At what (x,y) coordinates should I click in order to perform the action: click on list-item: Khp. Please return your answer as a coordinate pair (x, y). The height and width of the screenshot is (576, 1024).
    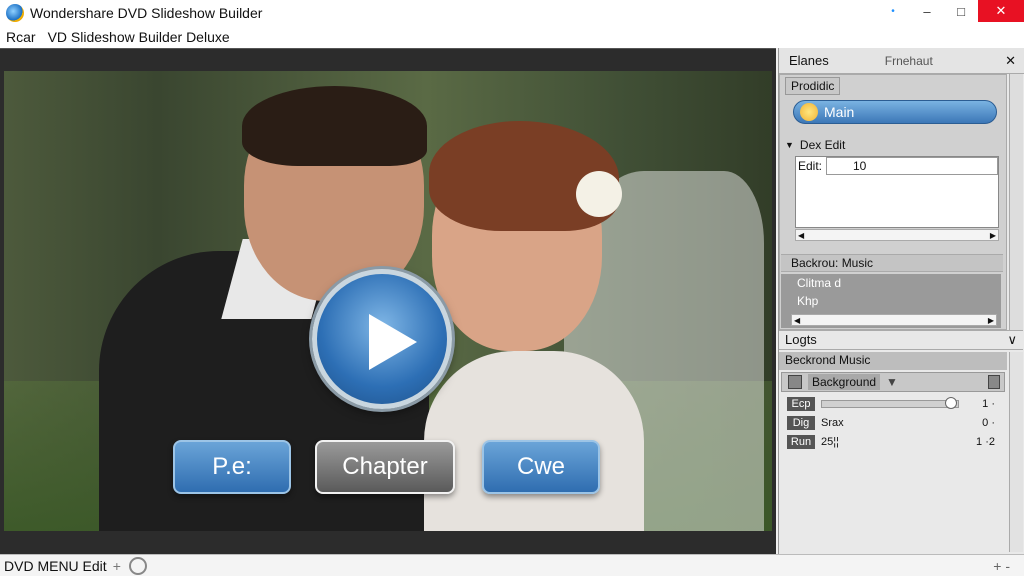
    Looking at the image, I should click on (891, 301).